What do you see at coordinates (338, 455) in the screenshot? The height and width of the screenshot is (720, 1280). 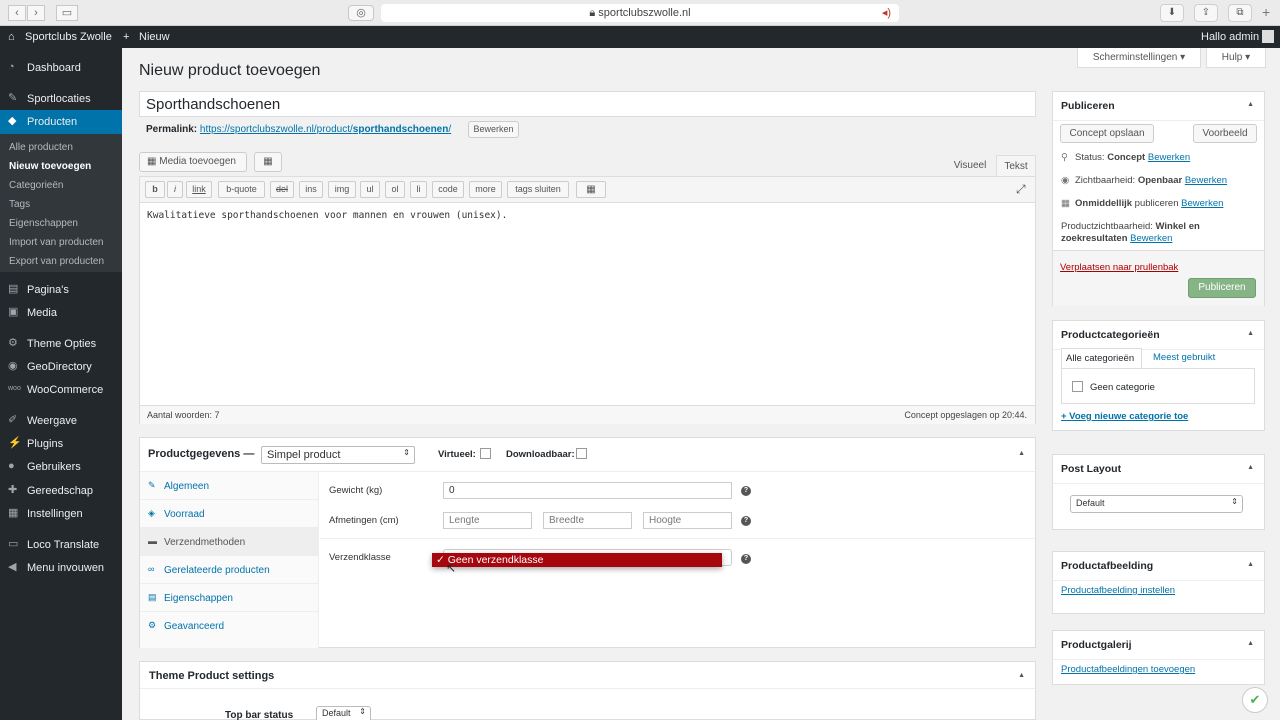 I see `product-type-select: Simpel product ⇕` at bounding box center [338, 455].